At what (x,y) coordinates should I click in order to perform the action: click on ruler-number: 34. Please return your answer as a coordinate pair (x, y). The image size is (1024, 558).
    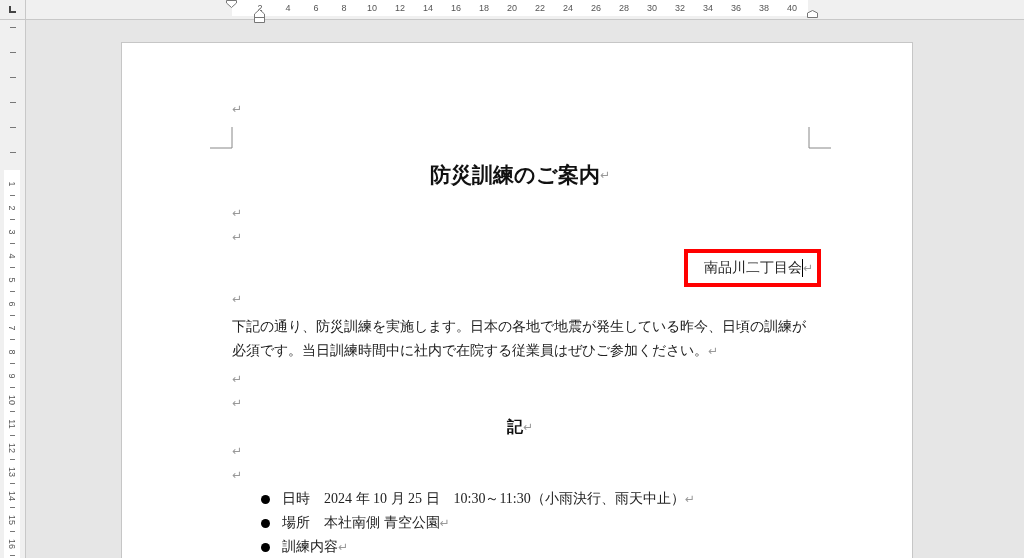
    Looking at the image, I should click on (708, 8).